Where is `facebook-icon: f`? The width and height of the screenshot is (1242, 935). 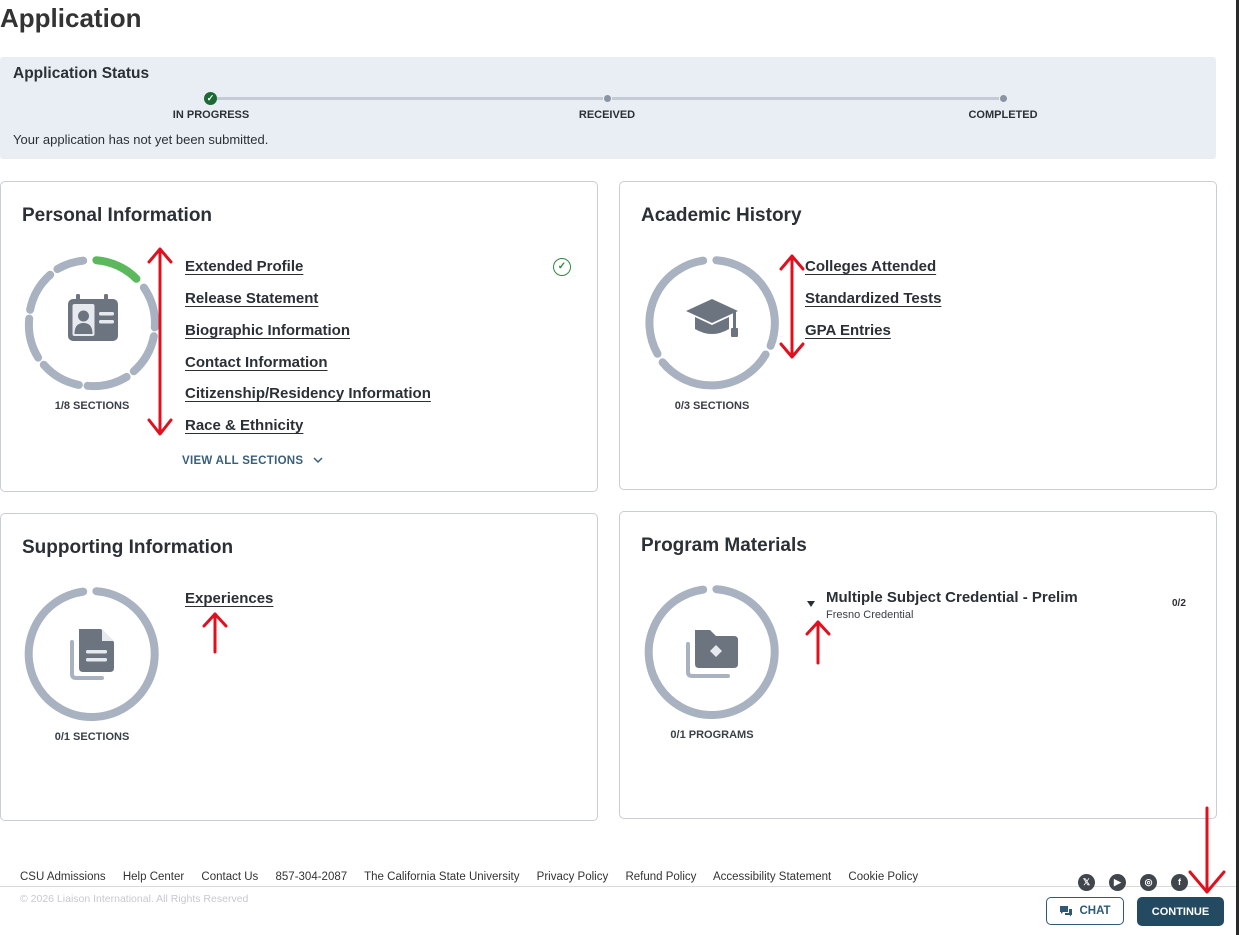 facebook-icon: f is located at coordinates (1179, 882).